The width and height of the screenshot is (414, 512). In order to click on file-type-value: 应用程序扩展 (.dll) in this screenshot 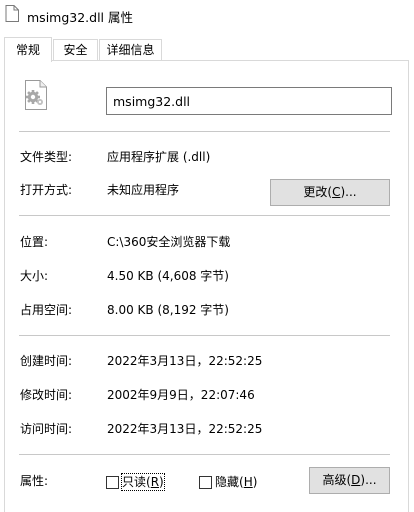, I will do `click(159, 157)`.